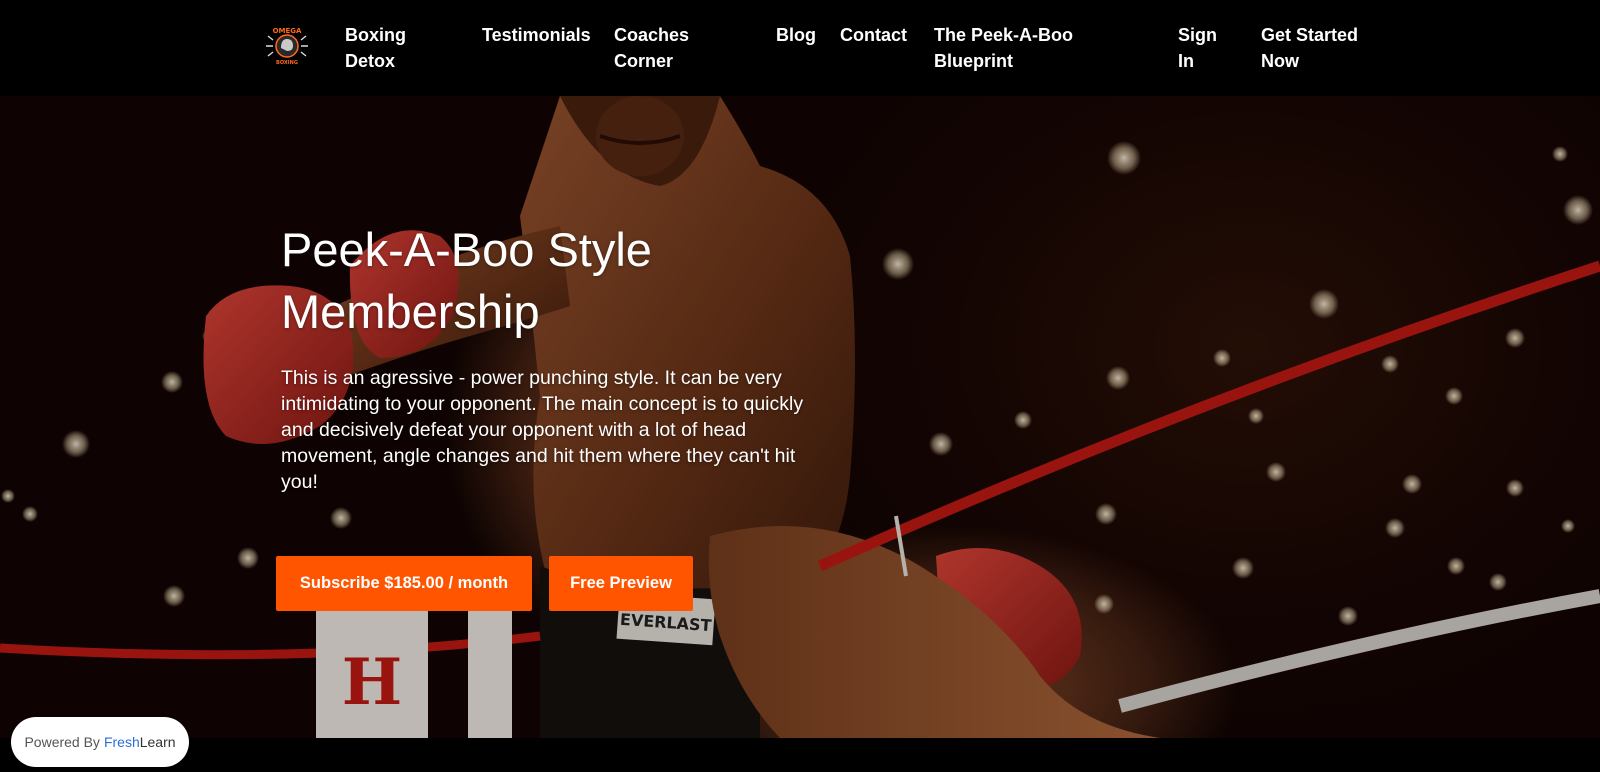 The width and height of the screenshot is (1600, 772). Describe the element at coordinates (62, 742) in the screenshot. I see `powered-by-text: Powered By` at that location.